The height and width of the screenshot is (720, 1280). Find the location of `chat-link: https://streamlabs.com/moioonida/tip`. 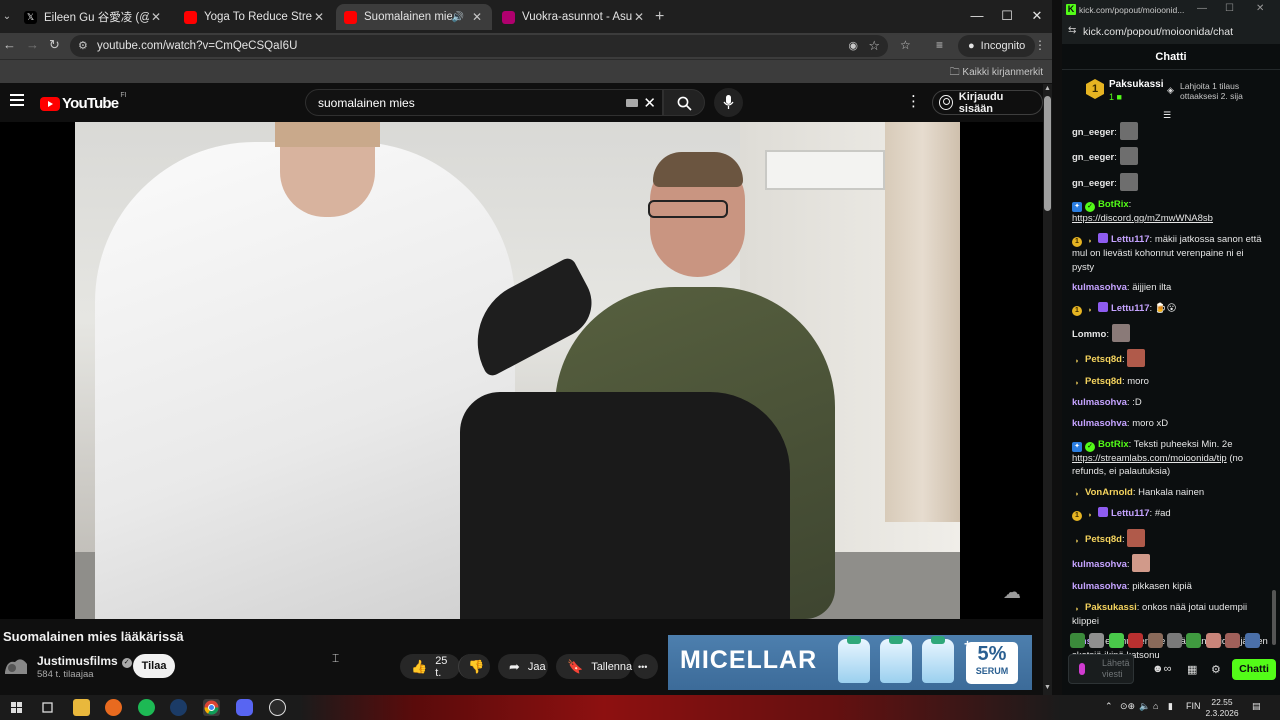

chat-link: https://streamlabs.com/moioonida/tip is located at coordinates (1149, 458).